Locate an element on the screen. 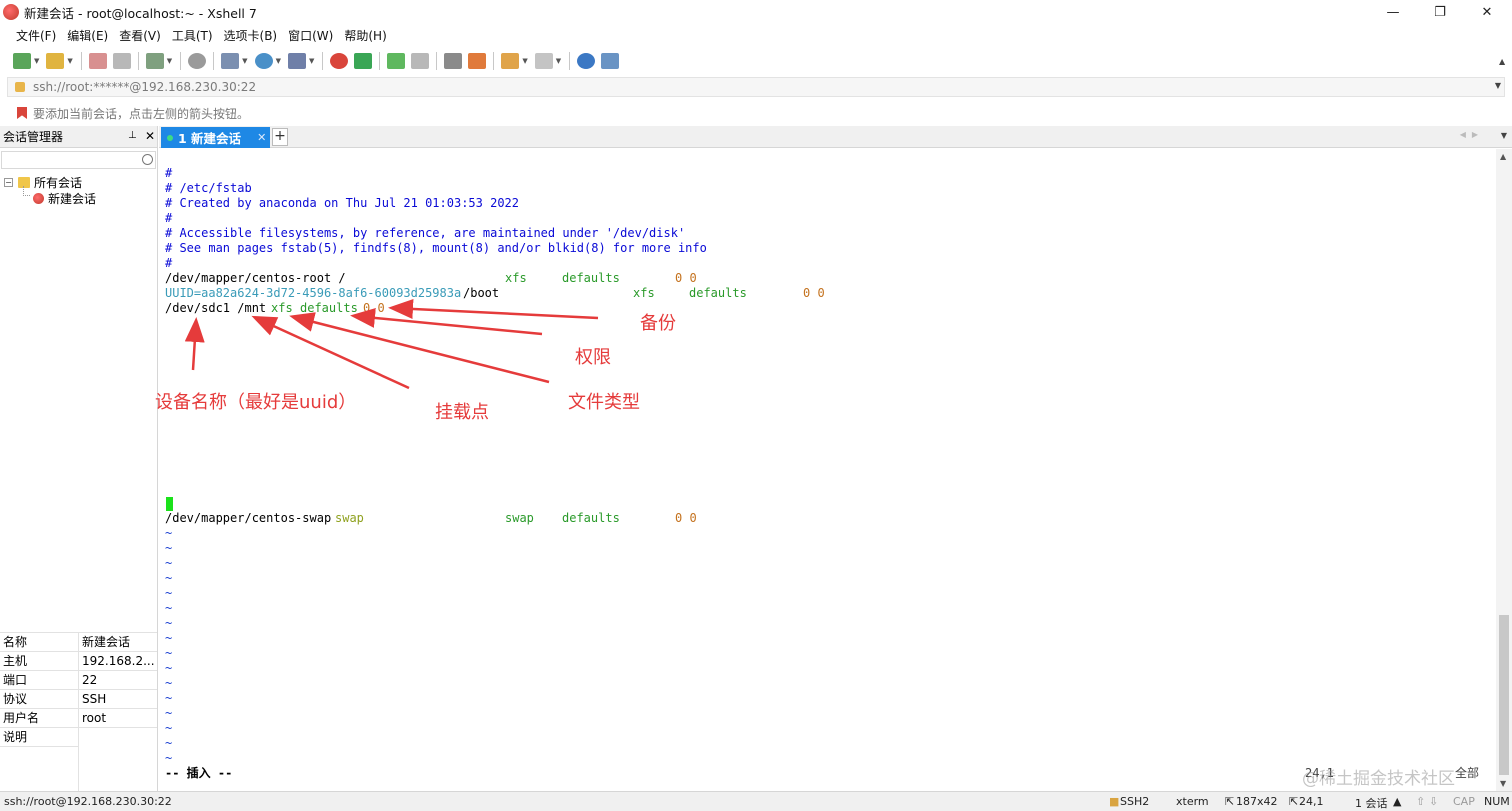  scroll-up-icon: ▲ is located at coordinates (1503, 156).